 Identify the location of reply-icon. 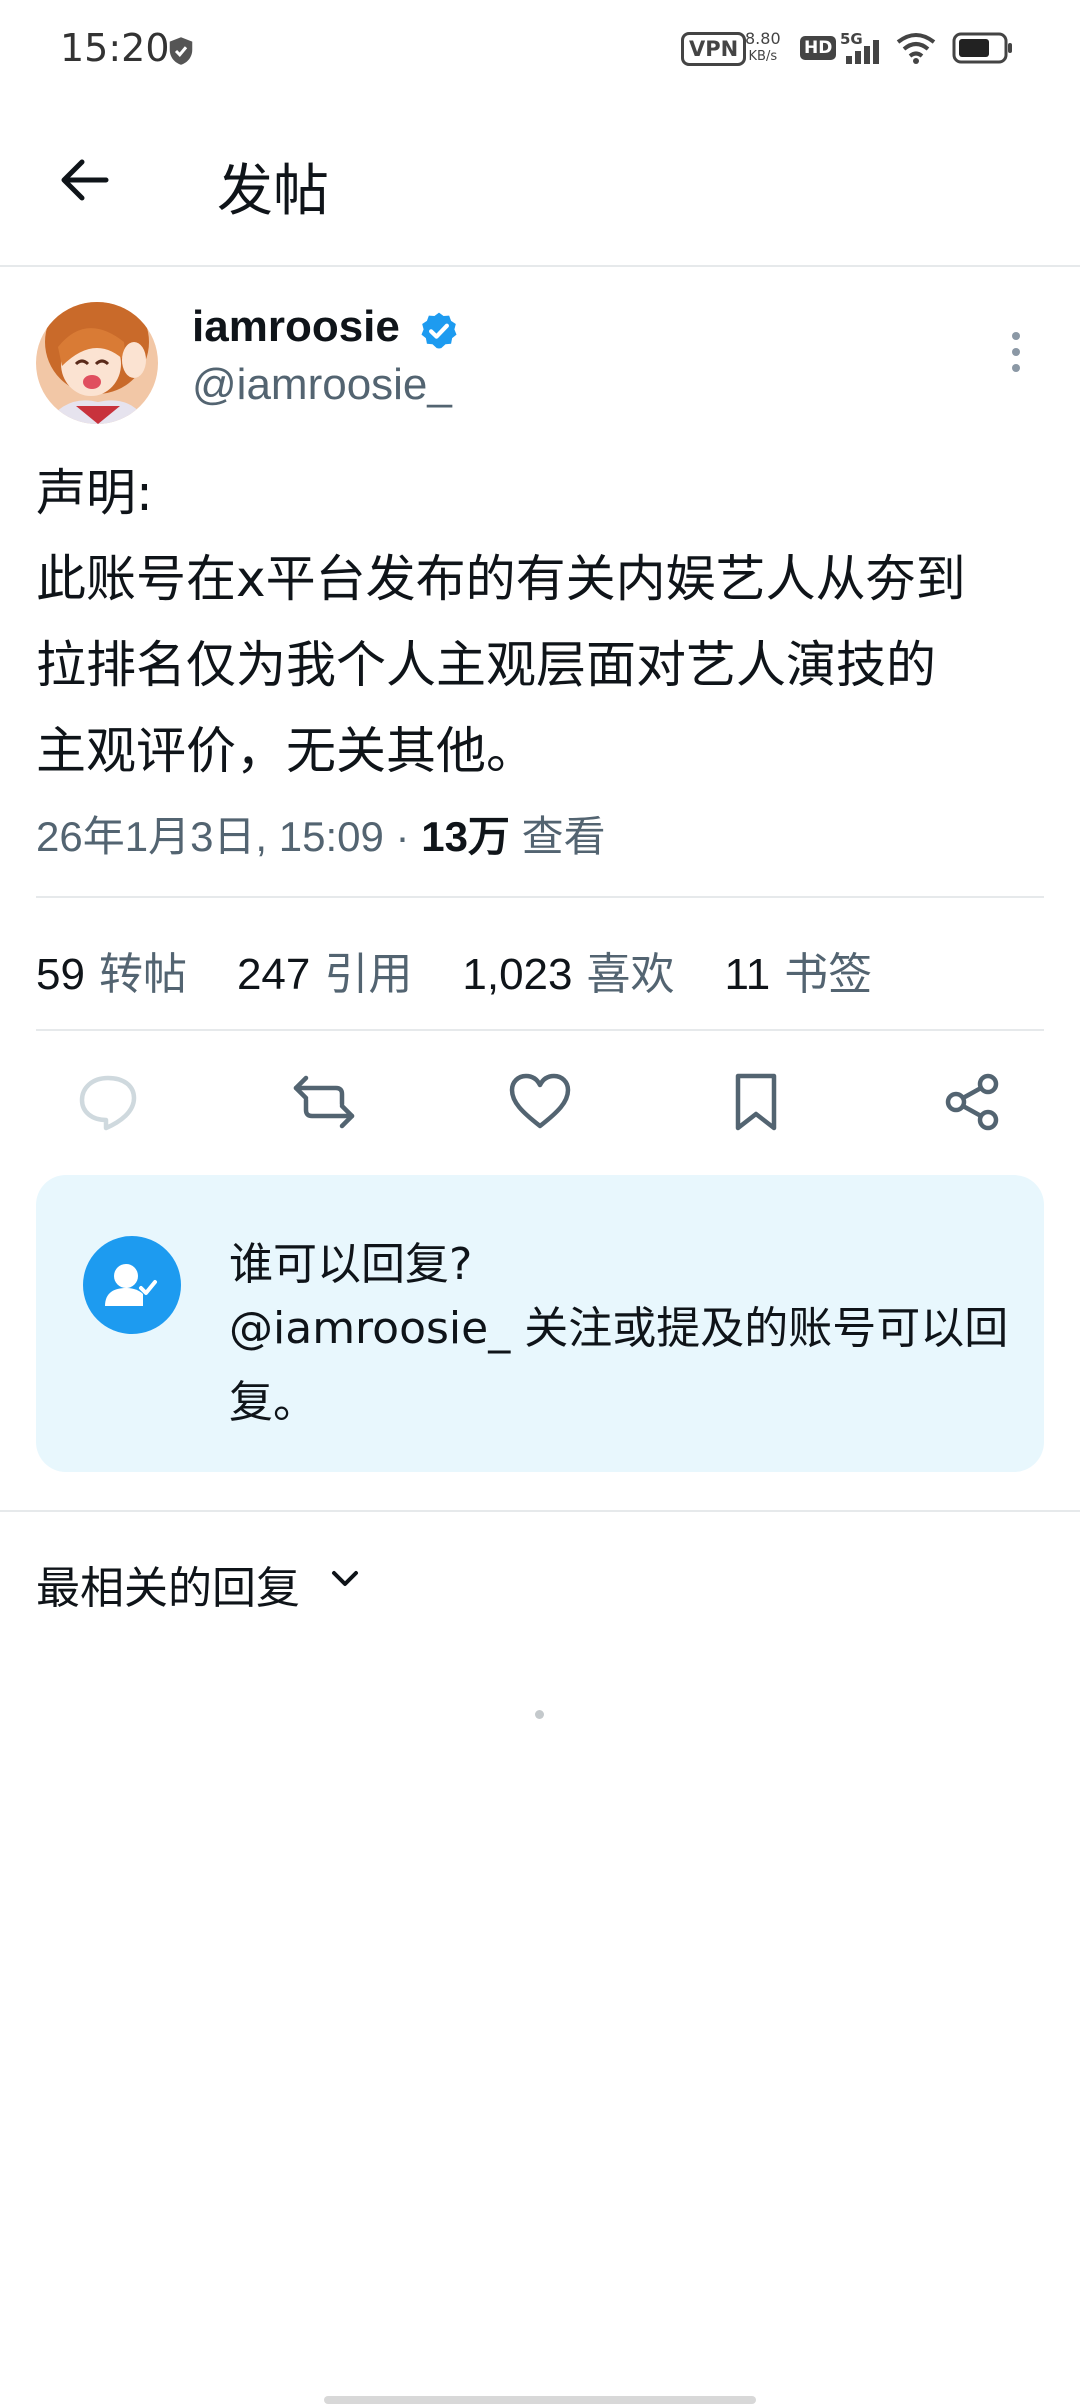
(108, 1102).